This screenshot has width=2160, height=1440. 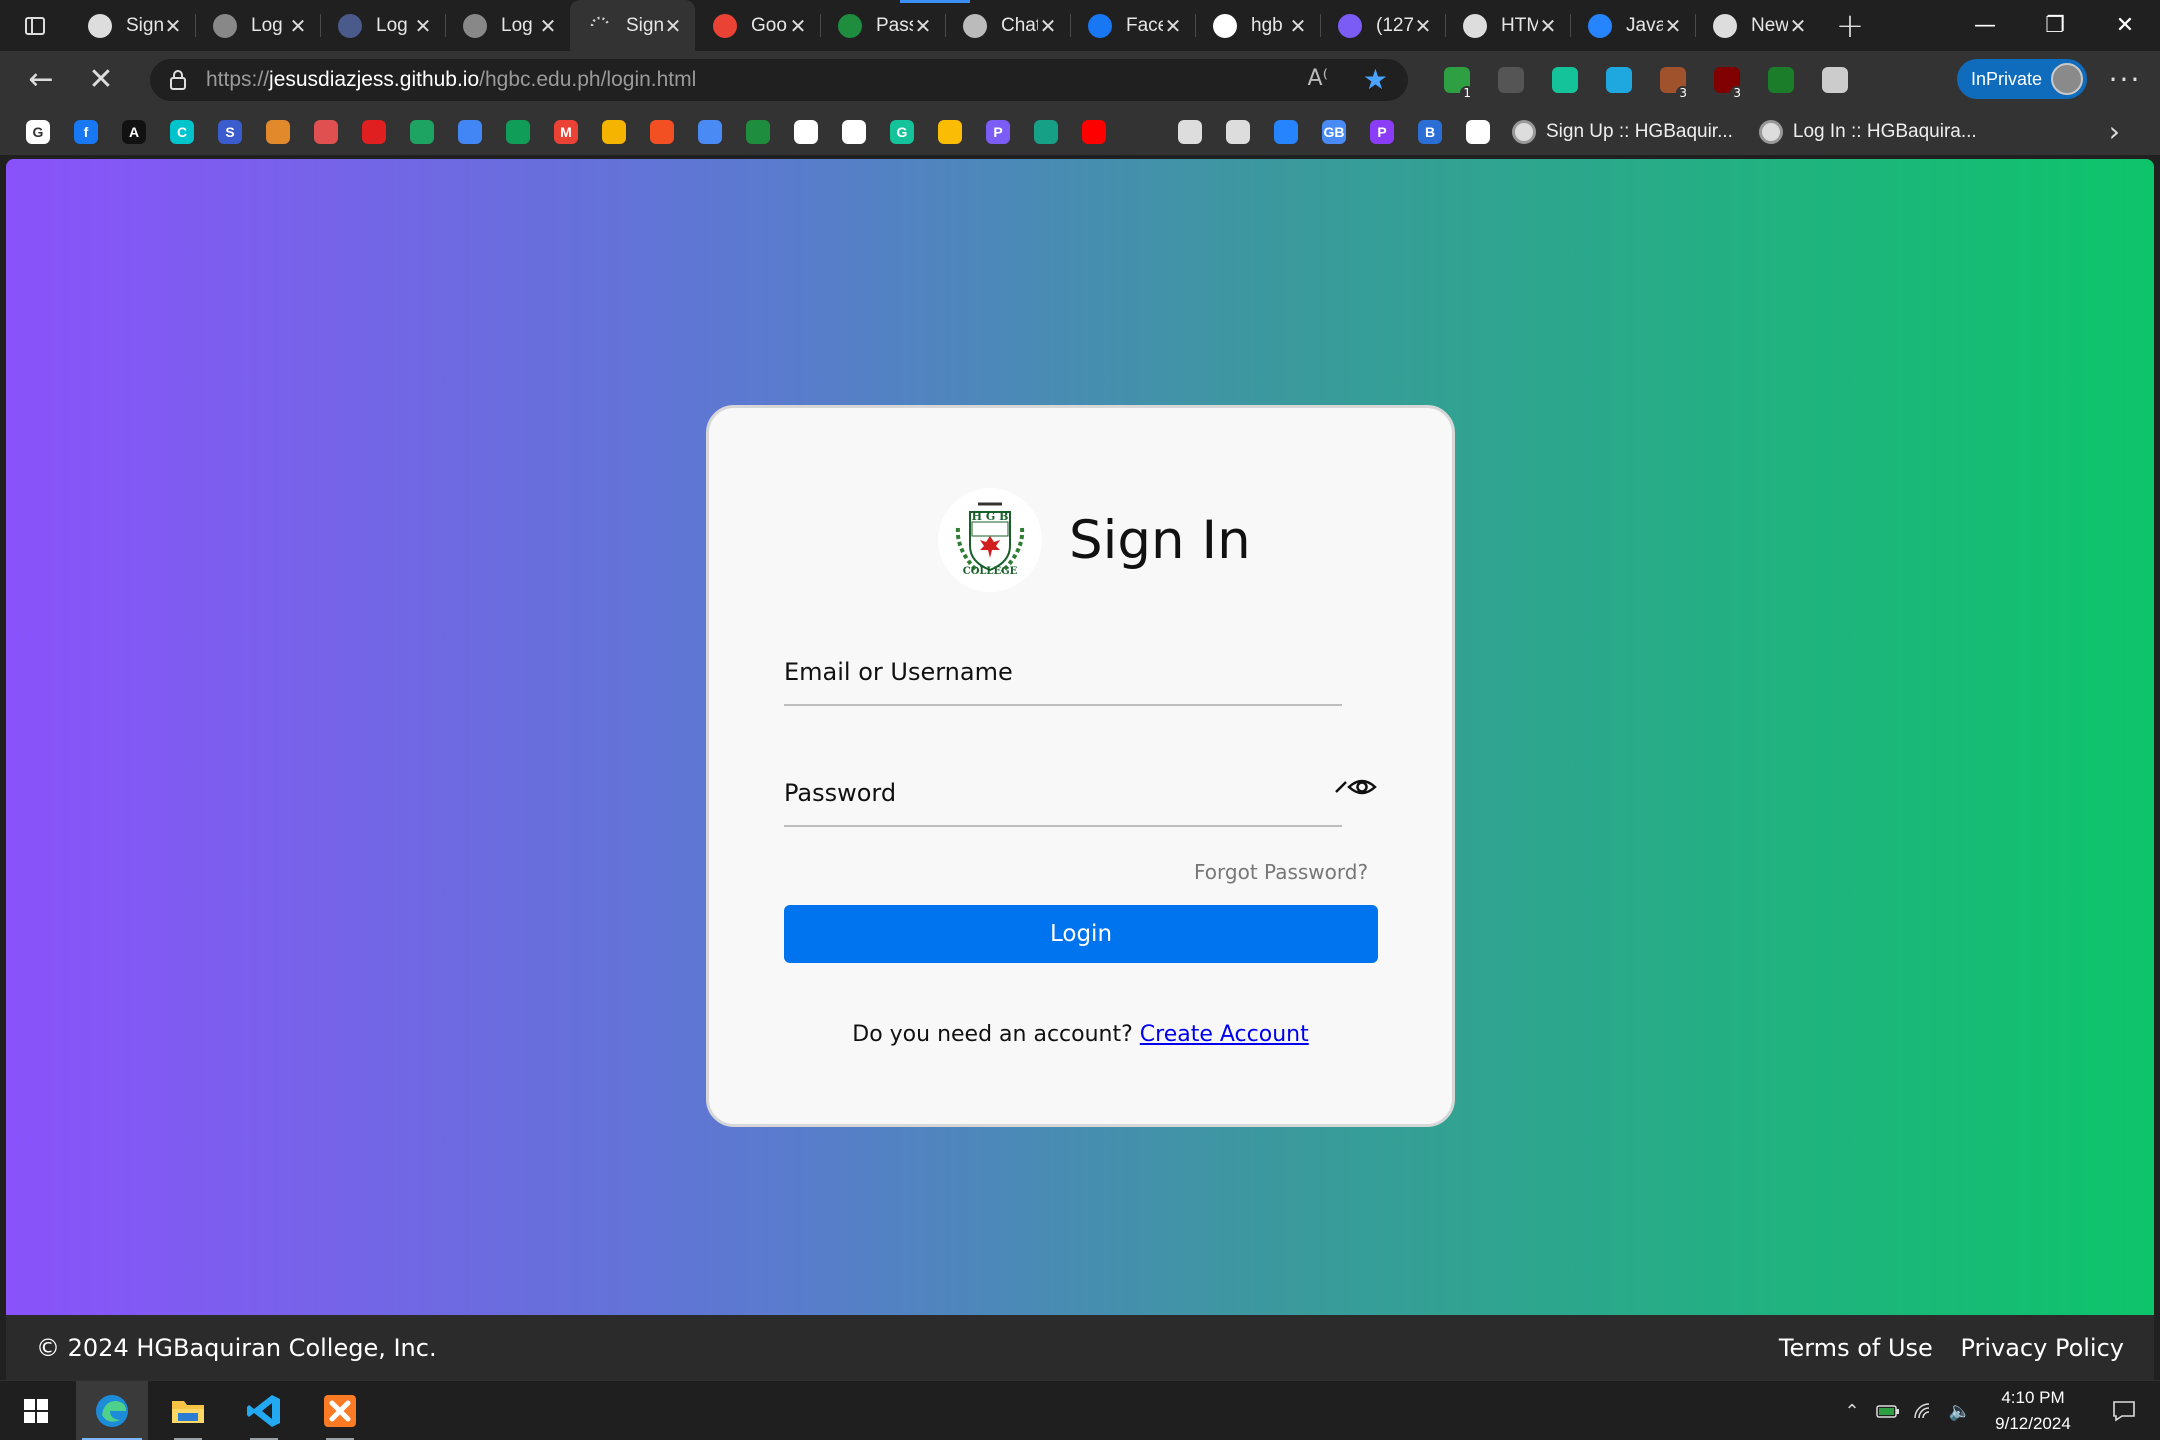 What do you see at coordinates (882, 25) in the screenshot?
I see `browser-tab: Pass✕` at bounding box center [882, 25].